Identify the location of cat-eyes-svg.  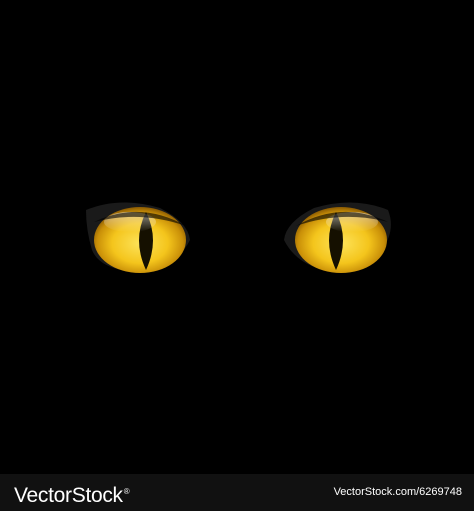
(238, 237).